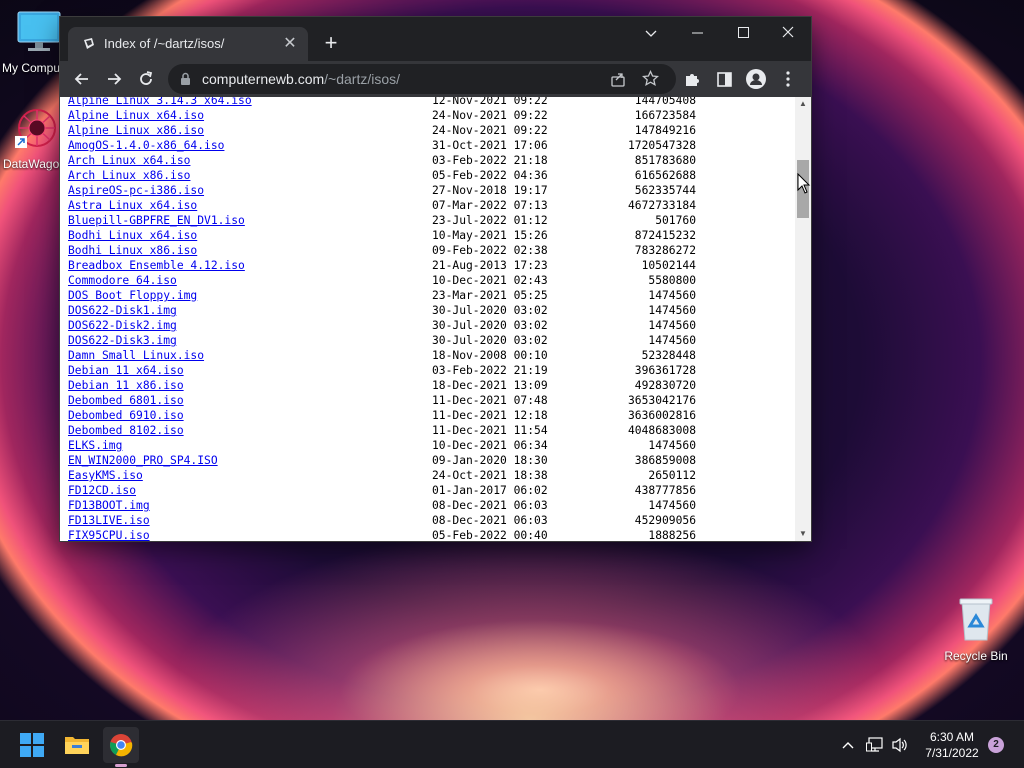 The width and height of the screenshot is (1024, 768). What do you see at coordinates (490, 355) in the screenshot?
I see `file-date: 18-Nov-2008 00:10` at bounding box center [490, 355].